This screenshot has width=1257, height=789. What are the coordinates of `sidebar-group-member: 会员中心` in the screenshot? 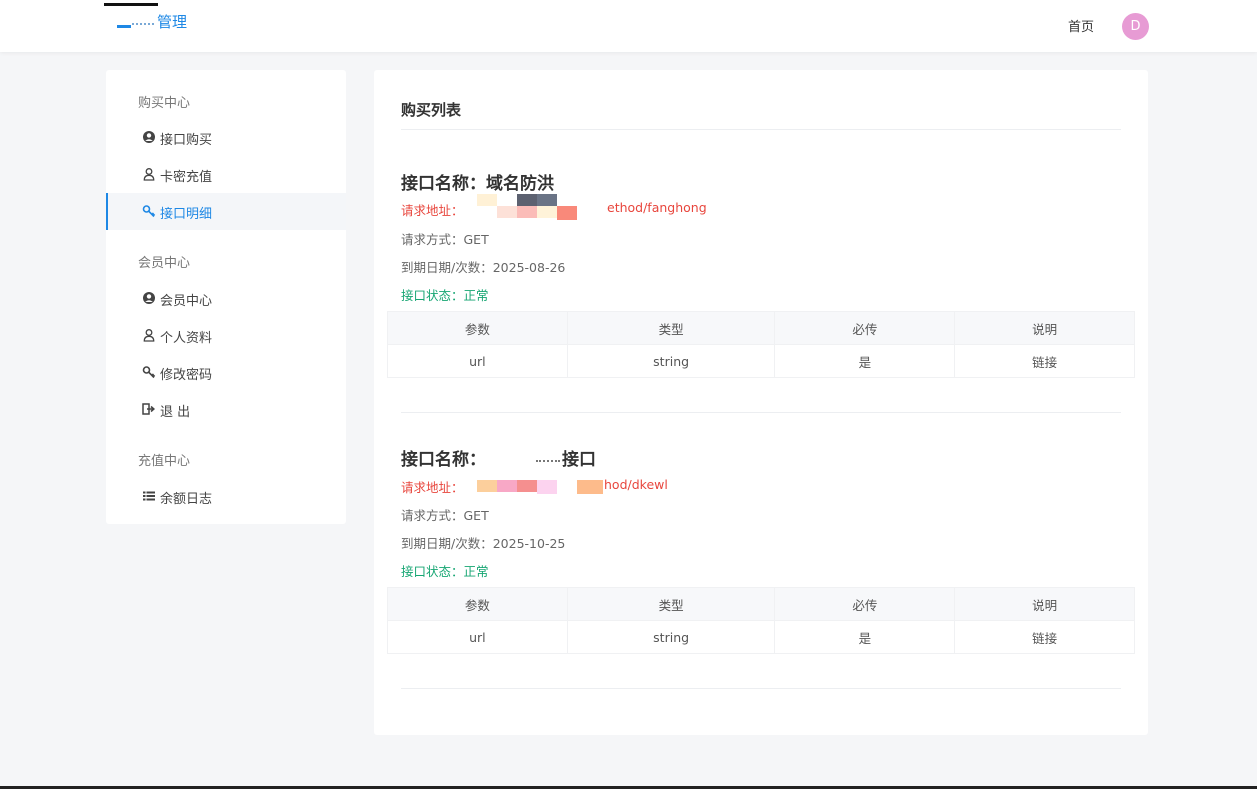 It's located at (164, 263).